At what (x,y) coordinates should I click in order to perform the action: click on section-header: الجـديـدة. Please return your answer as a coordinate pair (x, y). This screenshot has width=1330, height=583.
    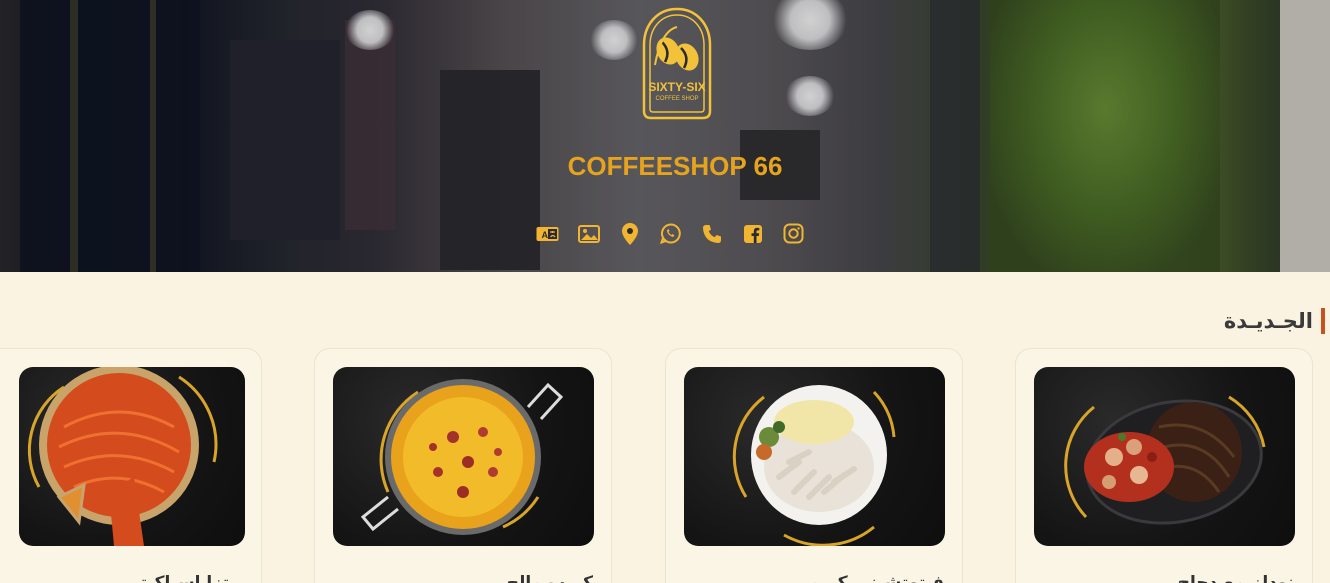
    Looking at the image, I should click on (1274, 321).